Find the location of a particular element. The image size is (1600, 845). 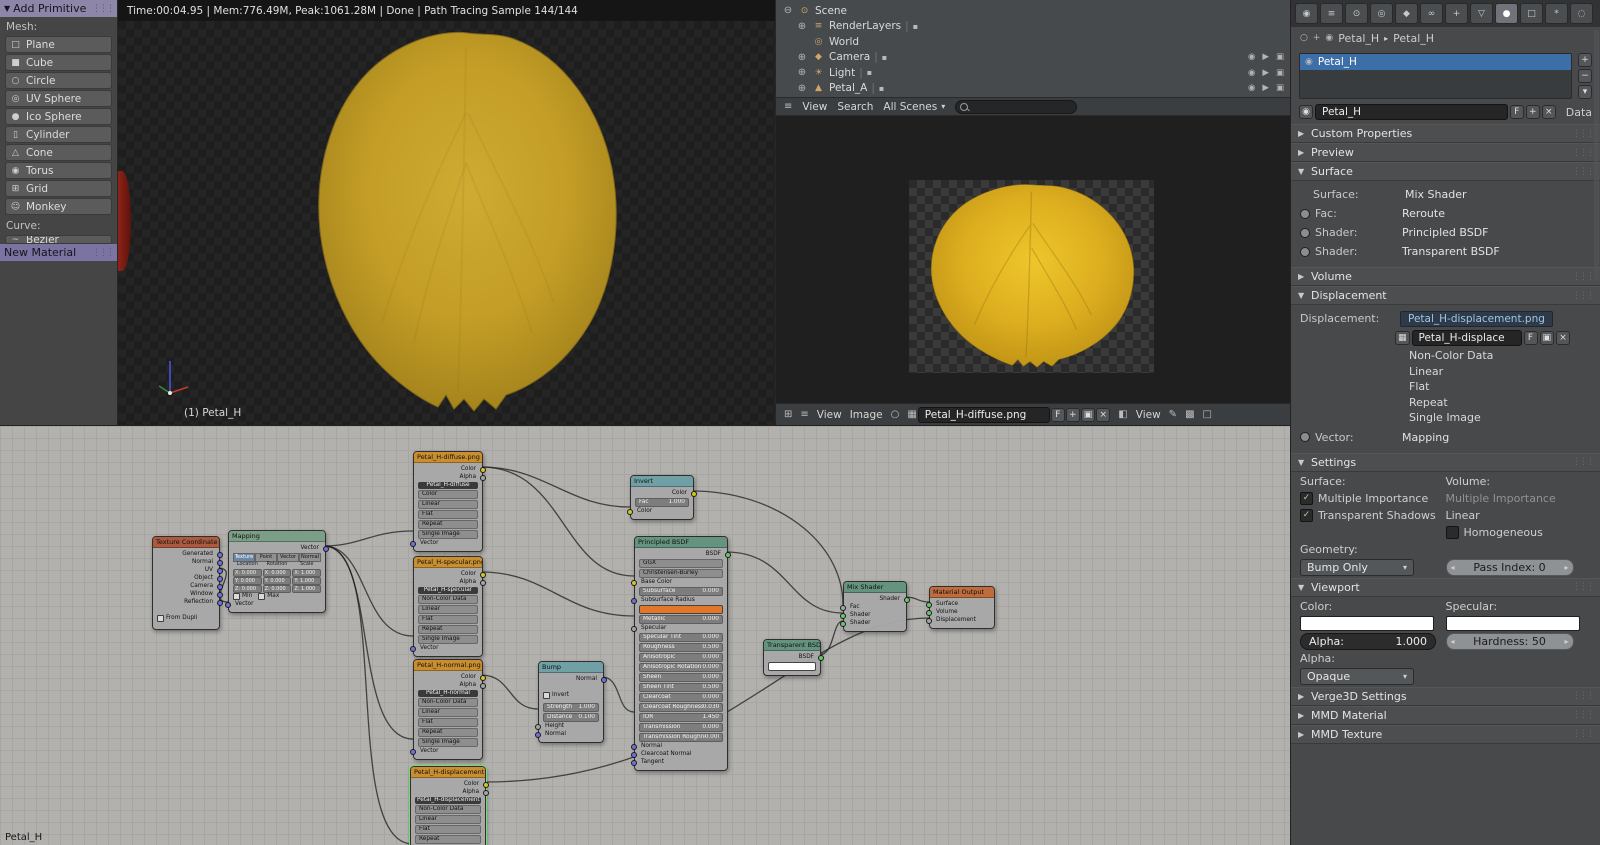

node-title: Bump is located at coordinates (571, 667).